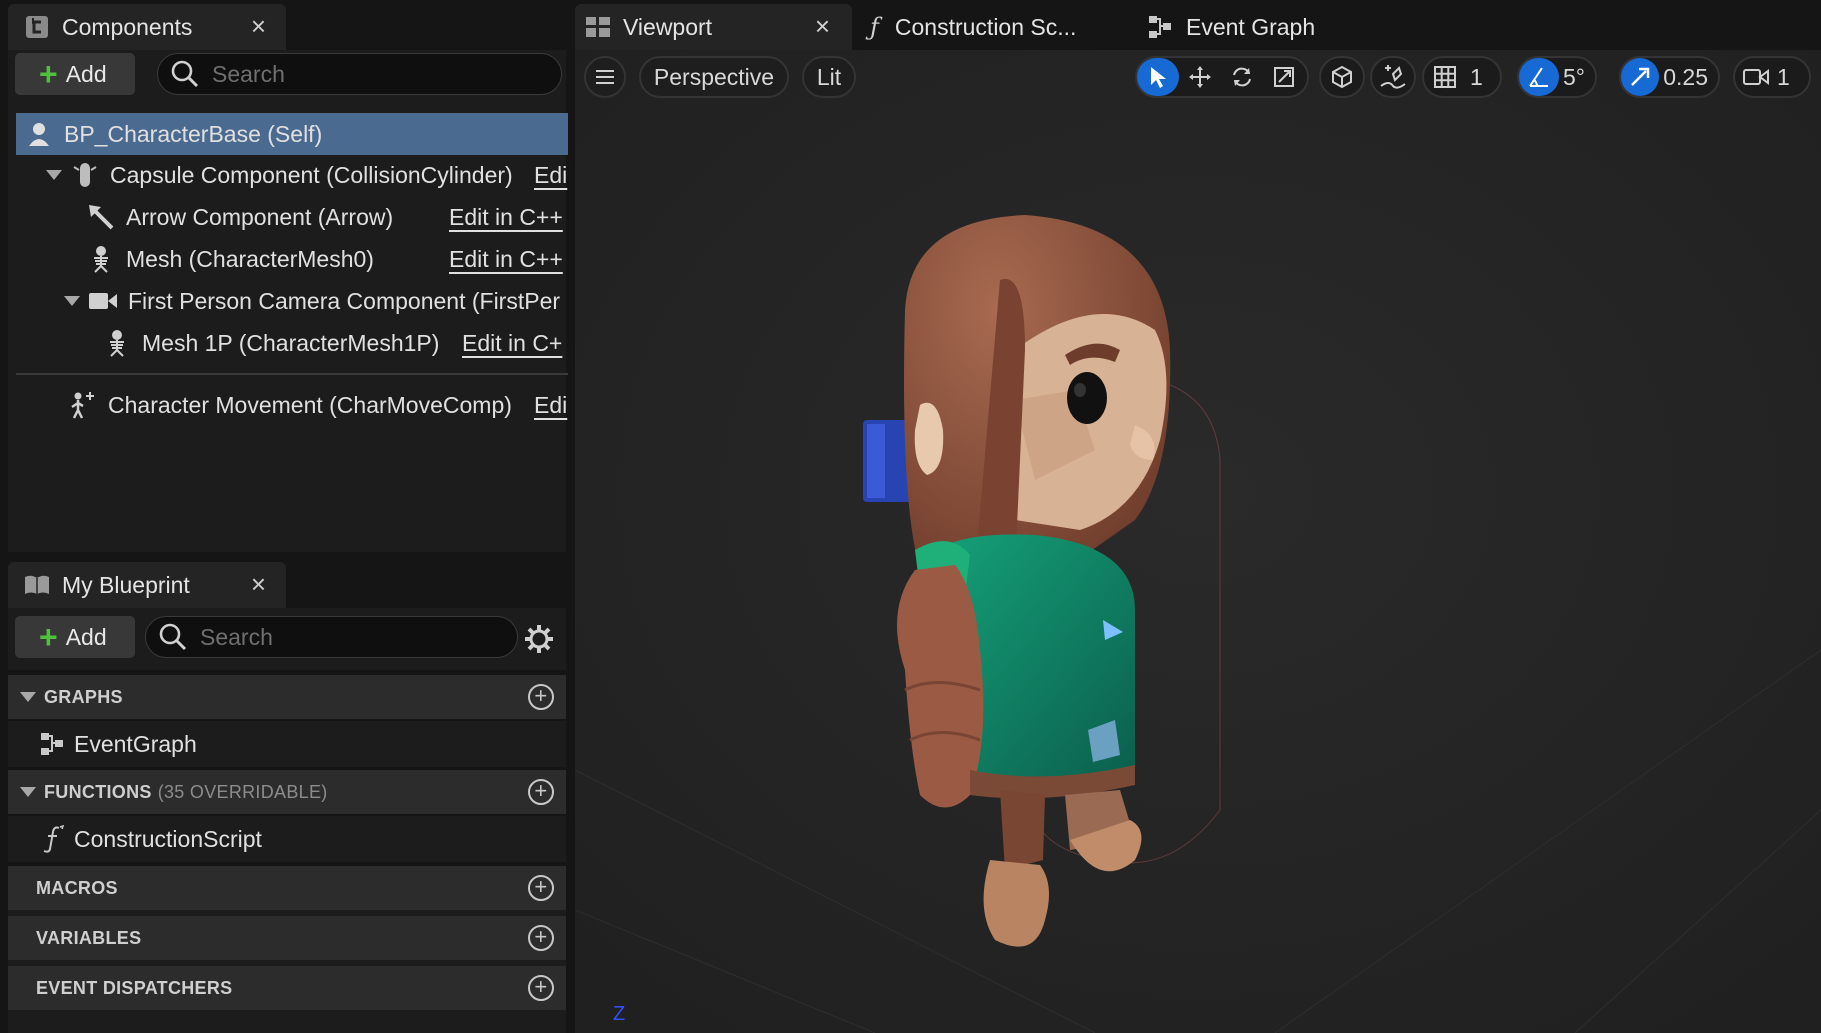 The height and width of the screenshot is (1033, 1821). What do you see at coordinates (85, 175) in the screenshot?
I see `capsule-icon` at bounding box center [85, 175].